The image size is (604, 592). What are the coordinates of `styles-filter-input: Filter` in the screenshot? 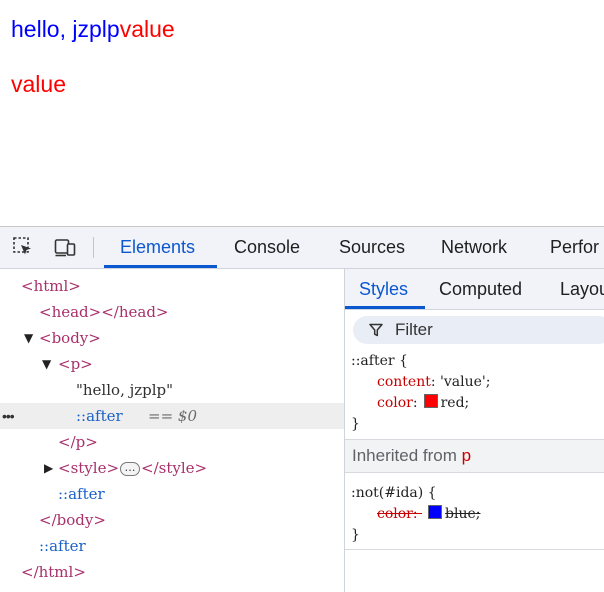 It's located at (478, 330).